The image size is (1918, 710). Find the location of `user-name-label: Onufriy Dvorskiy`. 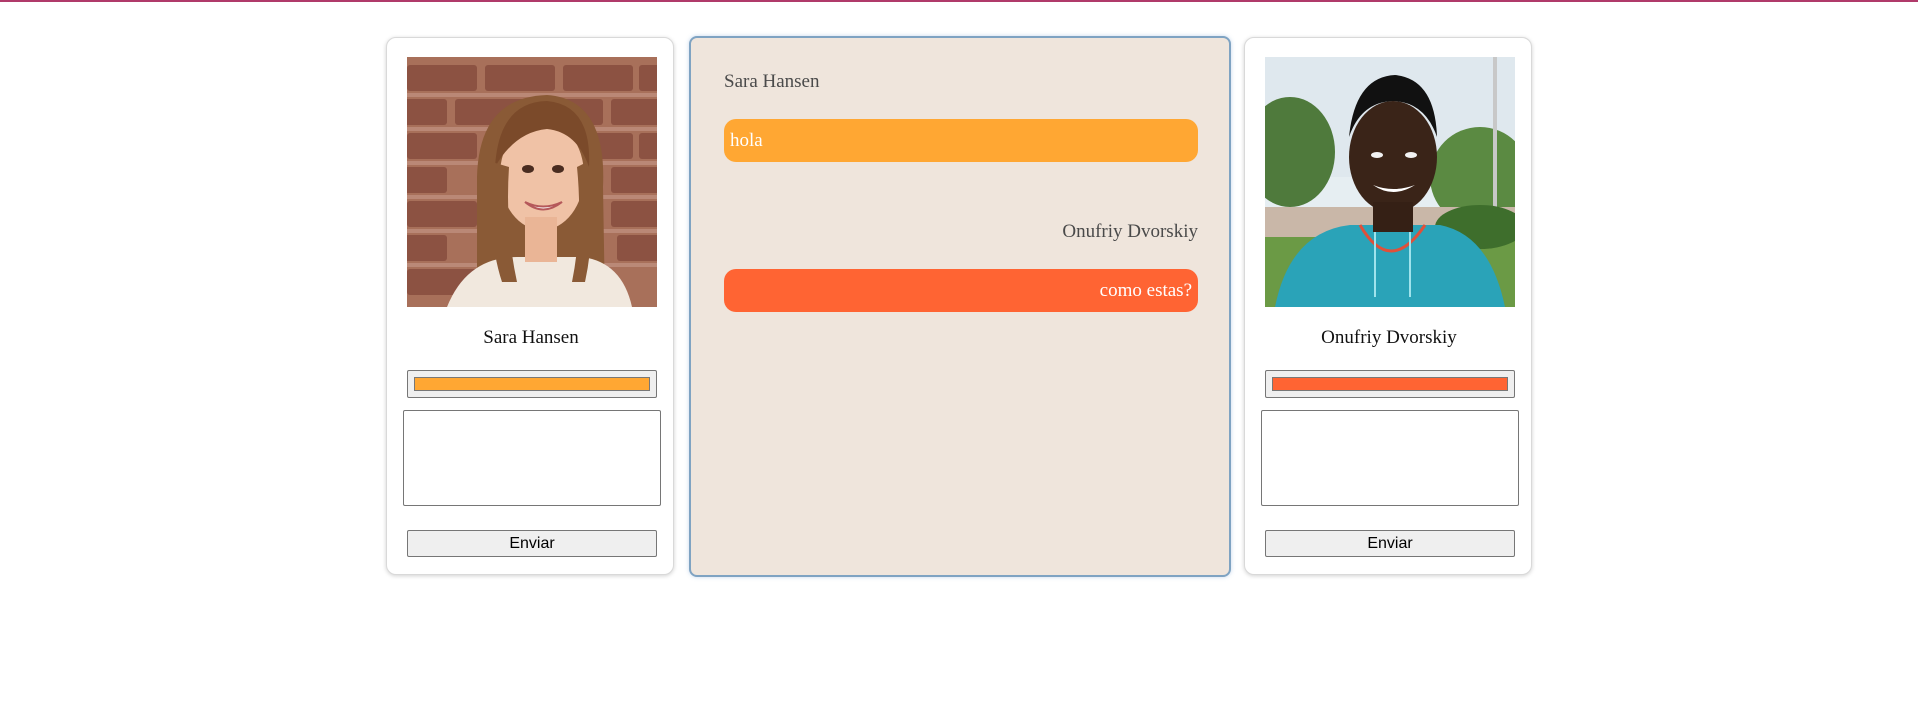

user-name-label: Onufriy Dvorskiy is located at coordinates (1389, 337).